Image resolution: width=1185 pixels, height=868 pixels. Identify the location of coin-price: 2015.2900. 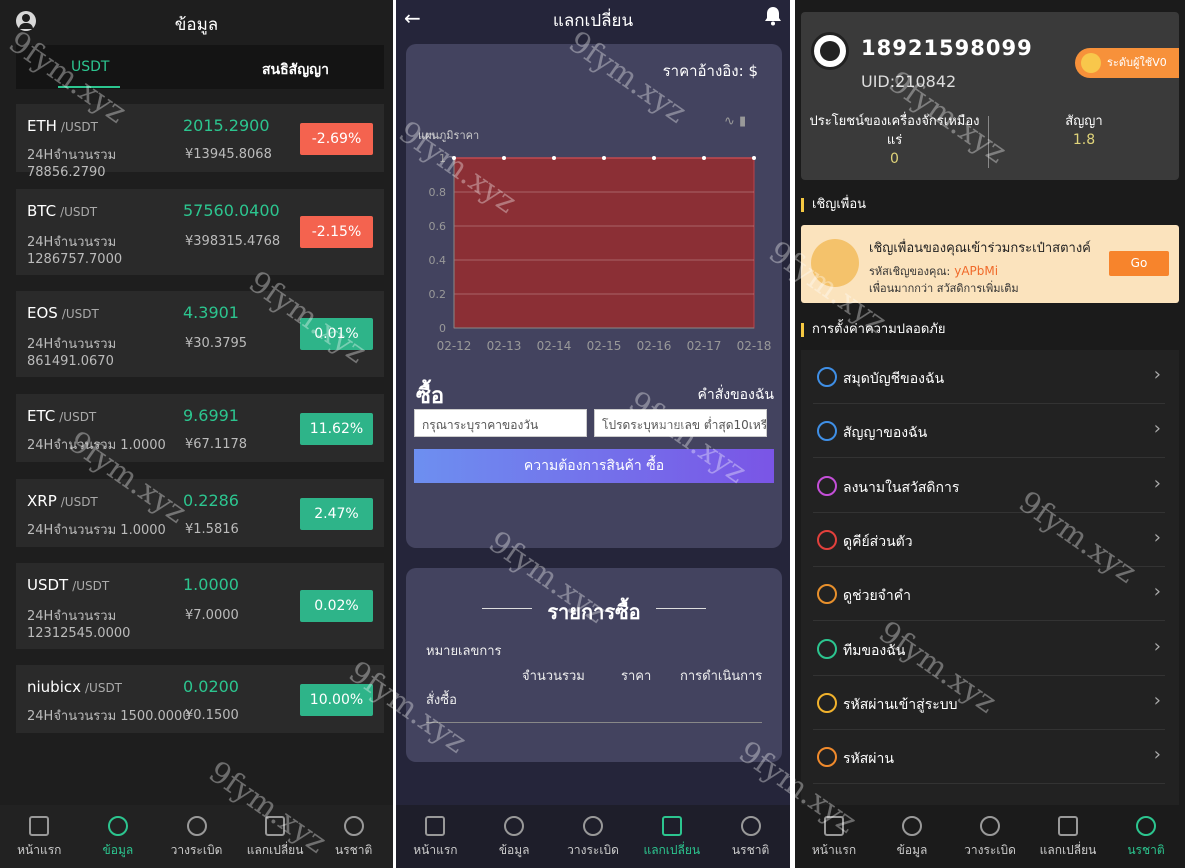
(226, 125).